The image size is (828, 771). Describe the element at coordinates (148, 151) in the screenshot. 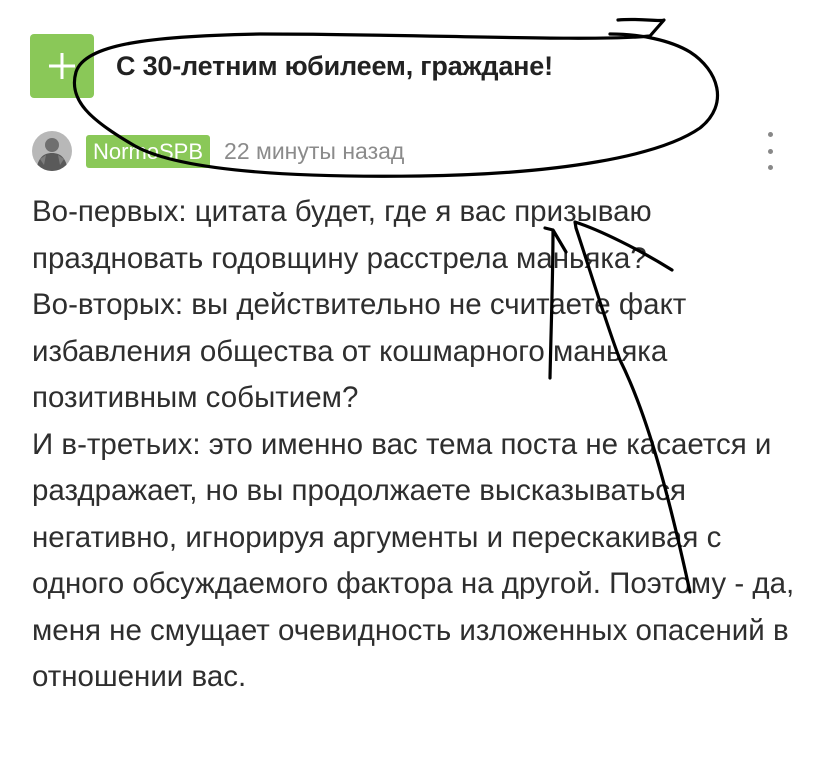

I see `username-badge: NormoSPB` at that location.